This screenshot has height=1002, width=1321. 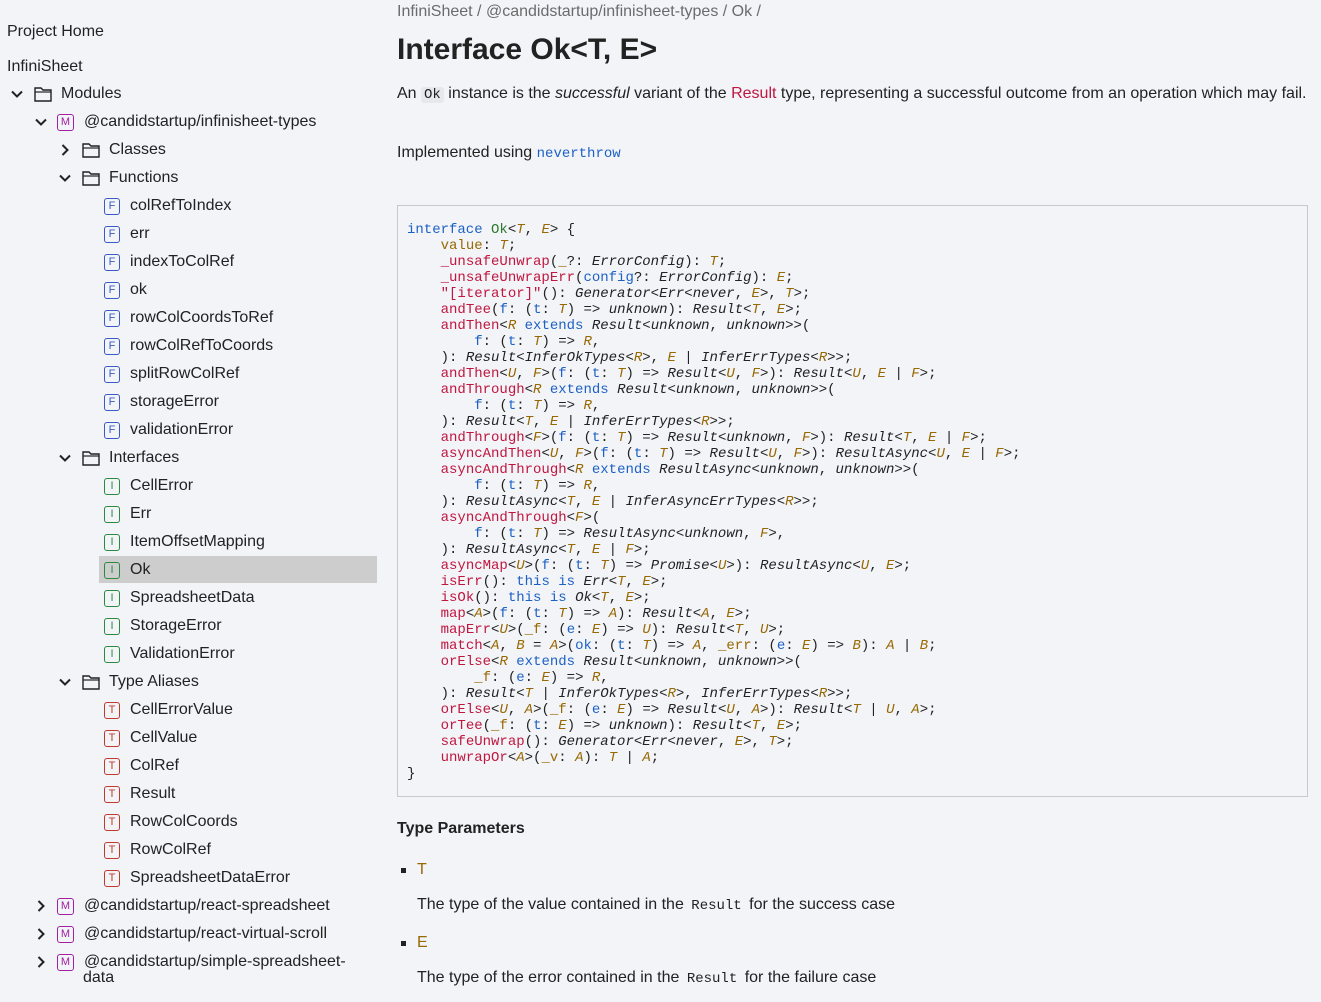 I want to click on tree-item-interface-label: Err, so click(x=141, y=513).